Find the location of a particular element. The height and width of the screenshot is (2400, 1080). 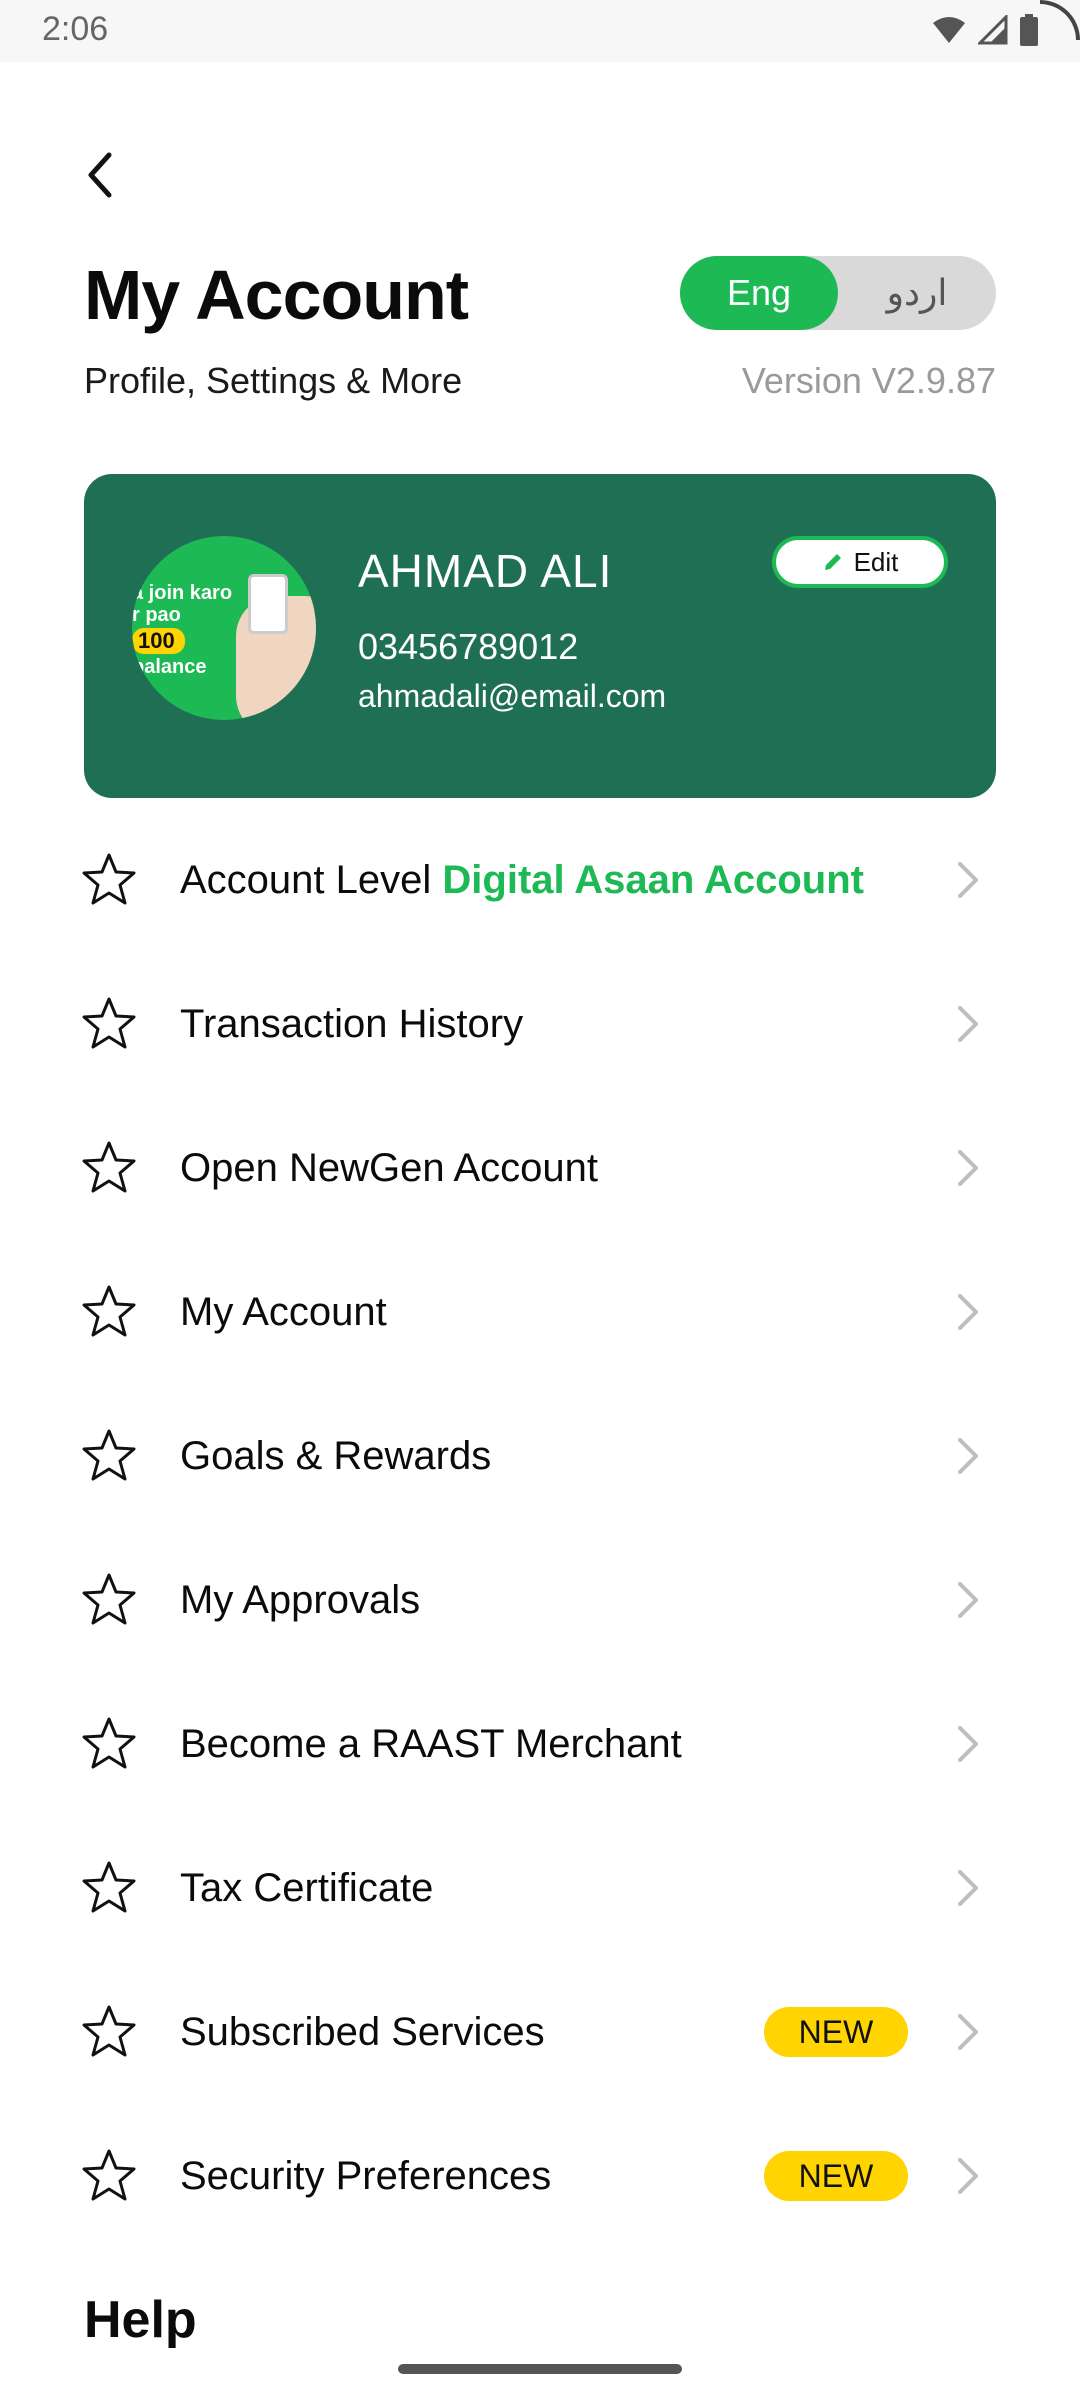

menu-item-subscribed-services: Subscribed Services NEW is located at coordinates (540, 2032).